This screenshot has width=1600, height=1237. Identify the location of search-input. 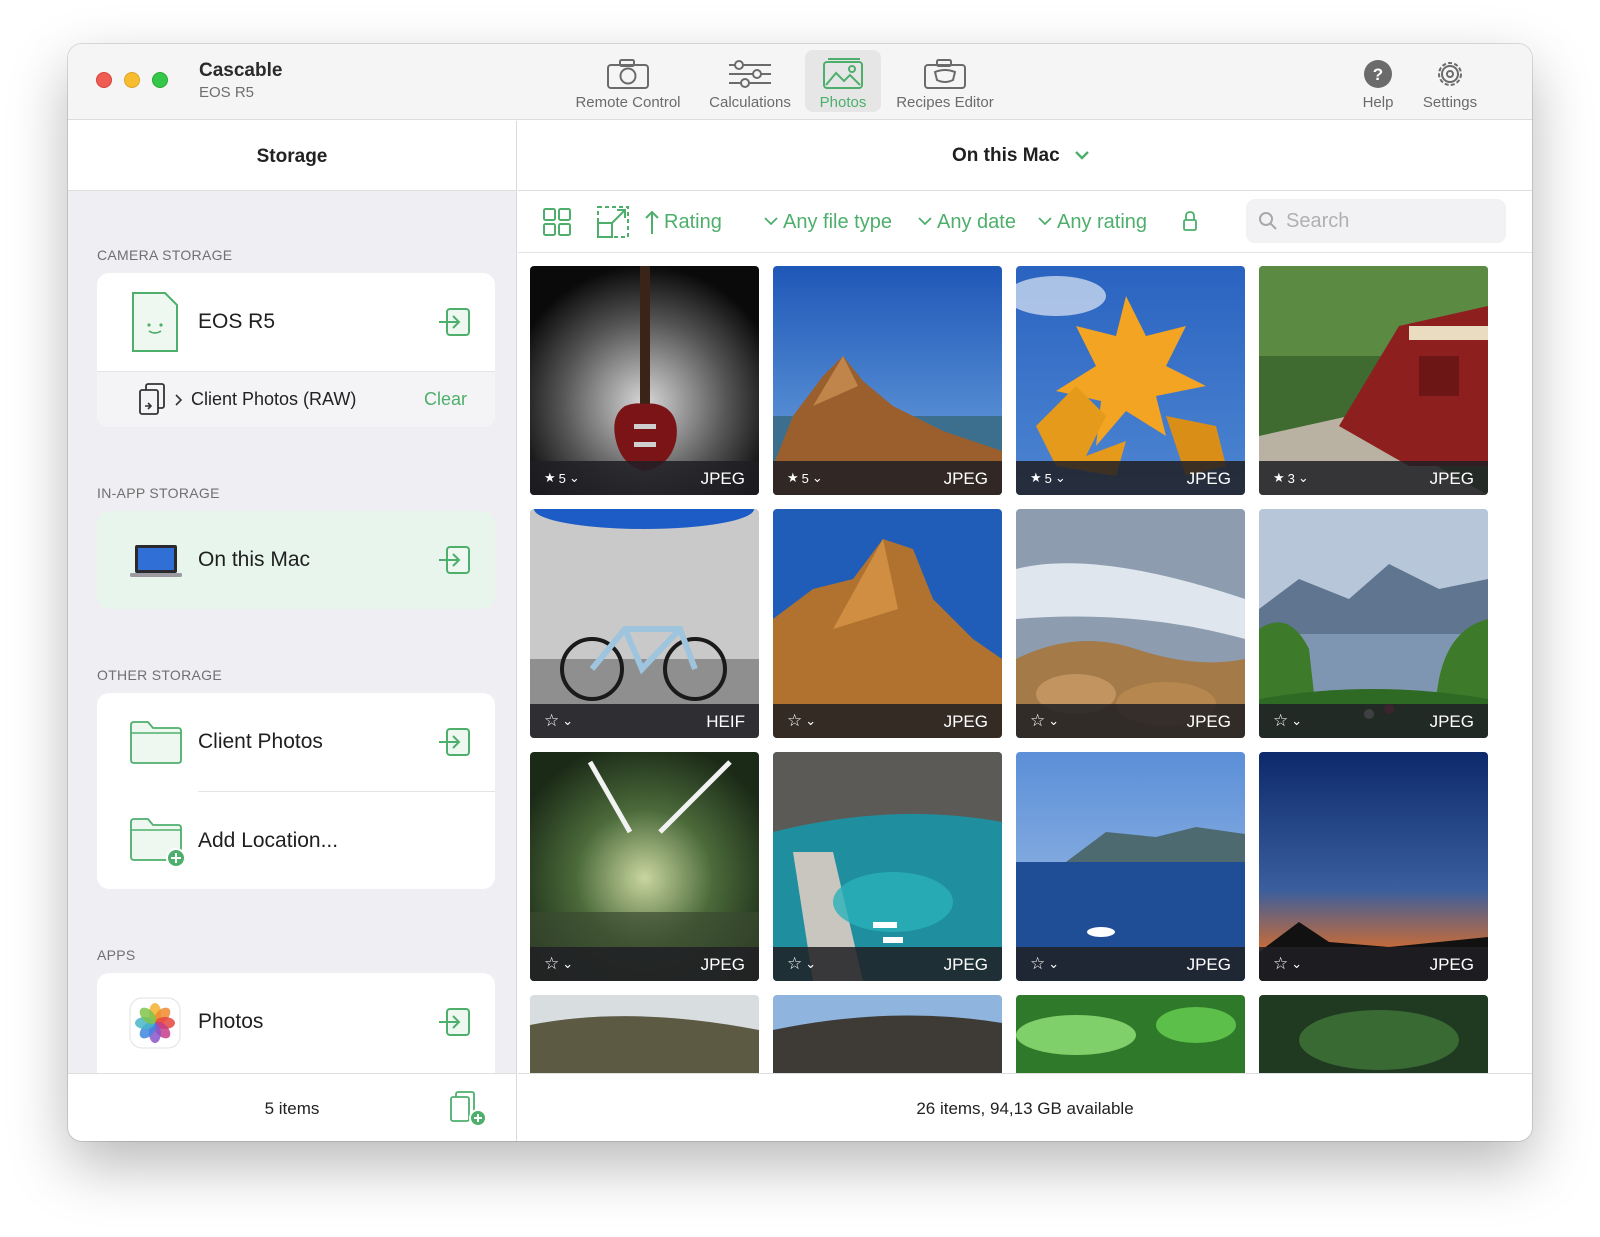
(1391, 221).